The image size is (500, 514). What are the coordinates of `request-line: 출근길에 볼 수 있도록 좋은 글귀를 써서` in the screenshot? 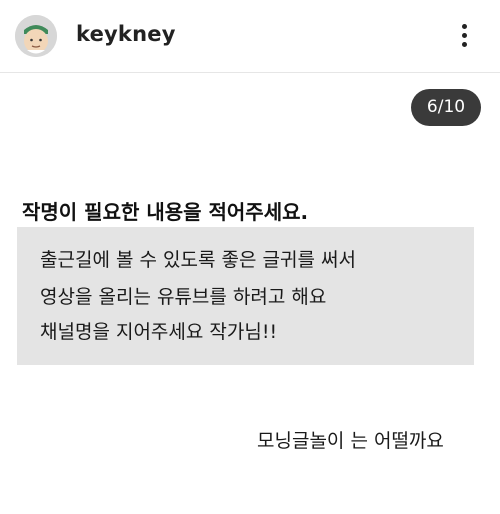 It's located at (198, 260).